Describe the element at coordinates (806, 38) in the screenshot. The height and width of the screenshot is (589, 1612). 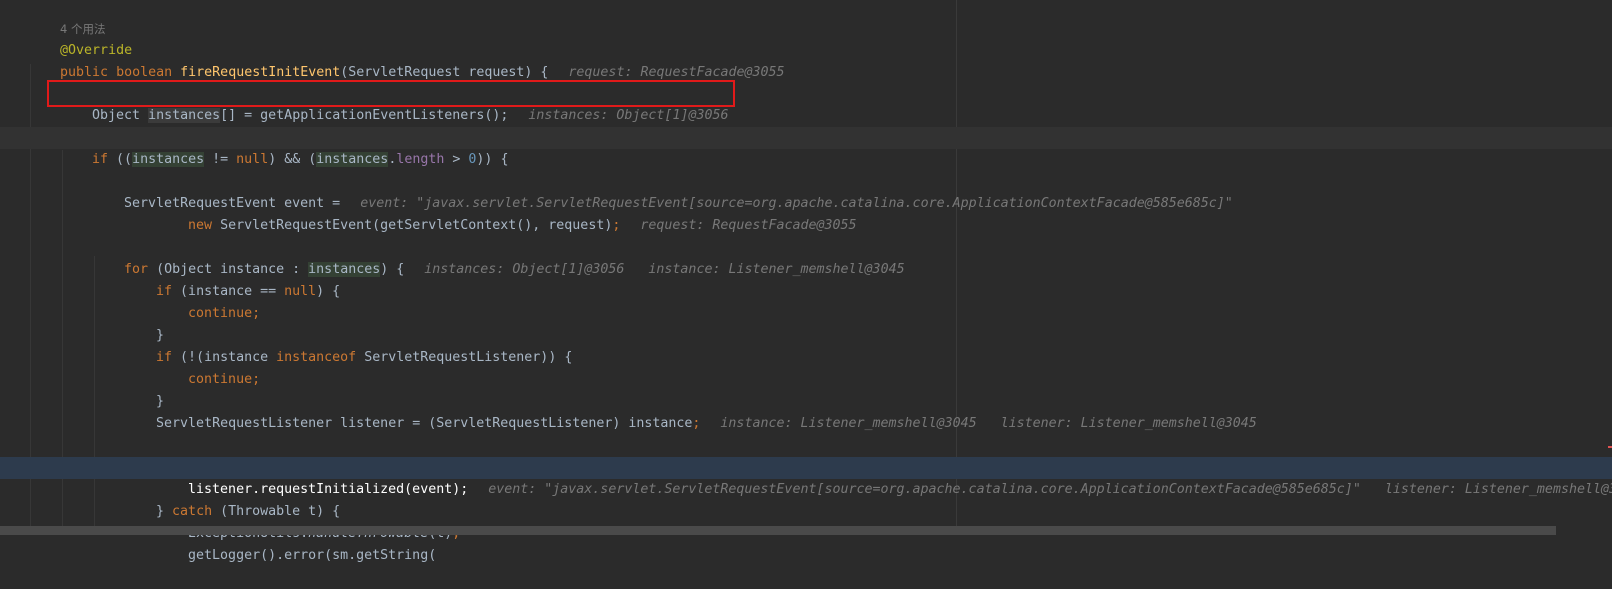
I see `code-line: @Override` at that location.